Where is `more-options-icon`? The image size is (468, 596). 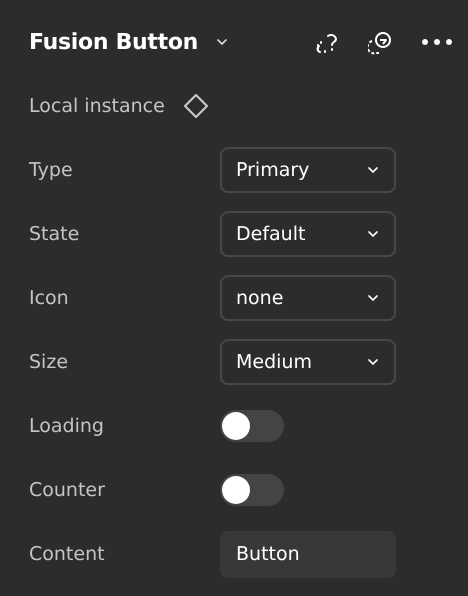 more-options-icon is located at coordinates (437, 42).